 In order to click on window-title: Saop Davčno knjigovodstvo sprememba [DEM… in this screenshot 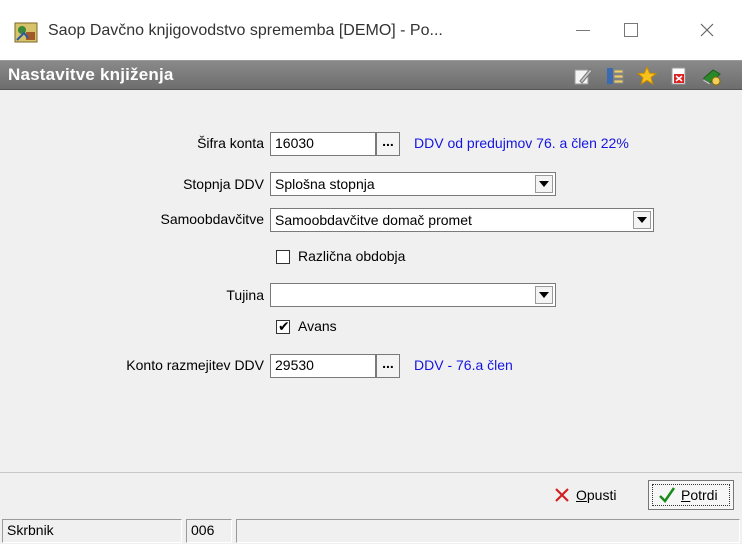, I will do `click(245, 30)`.